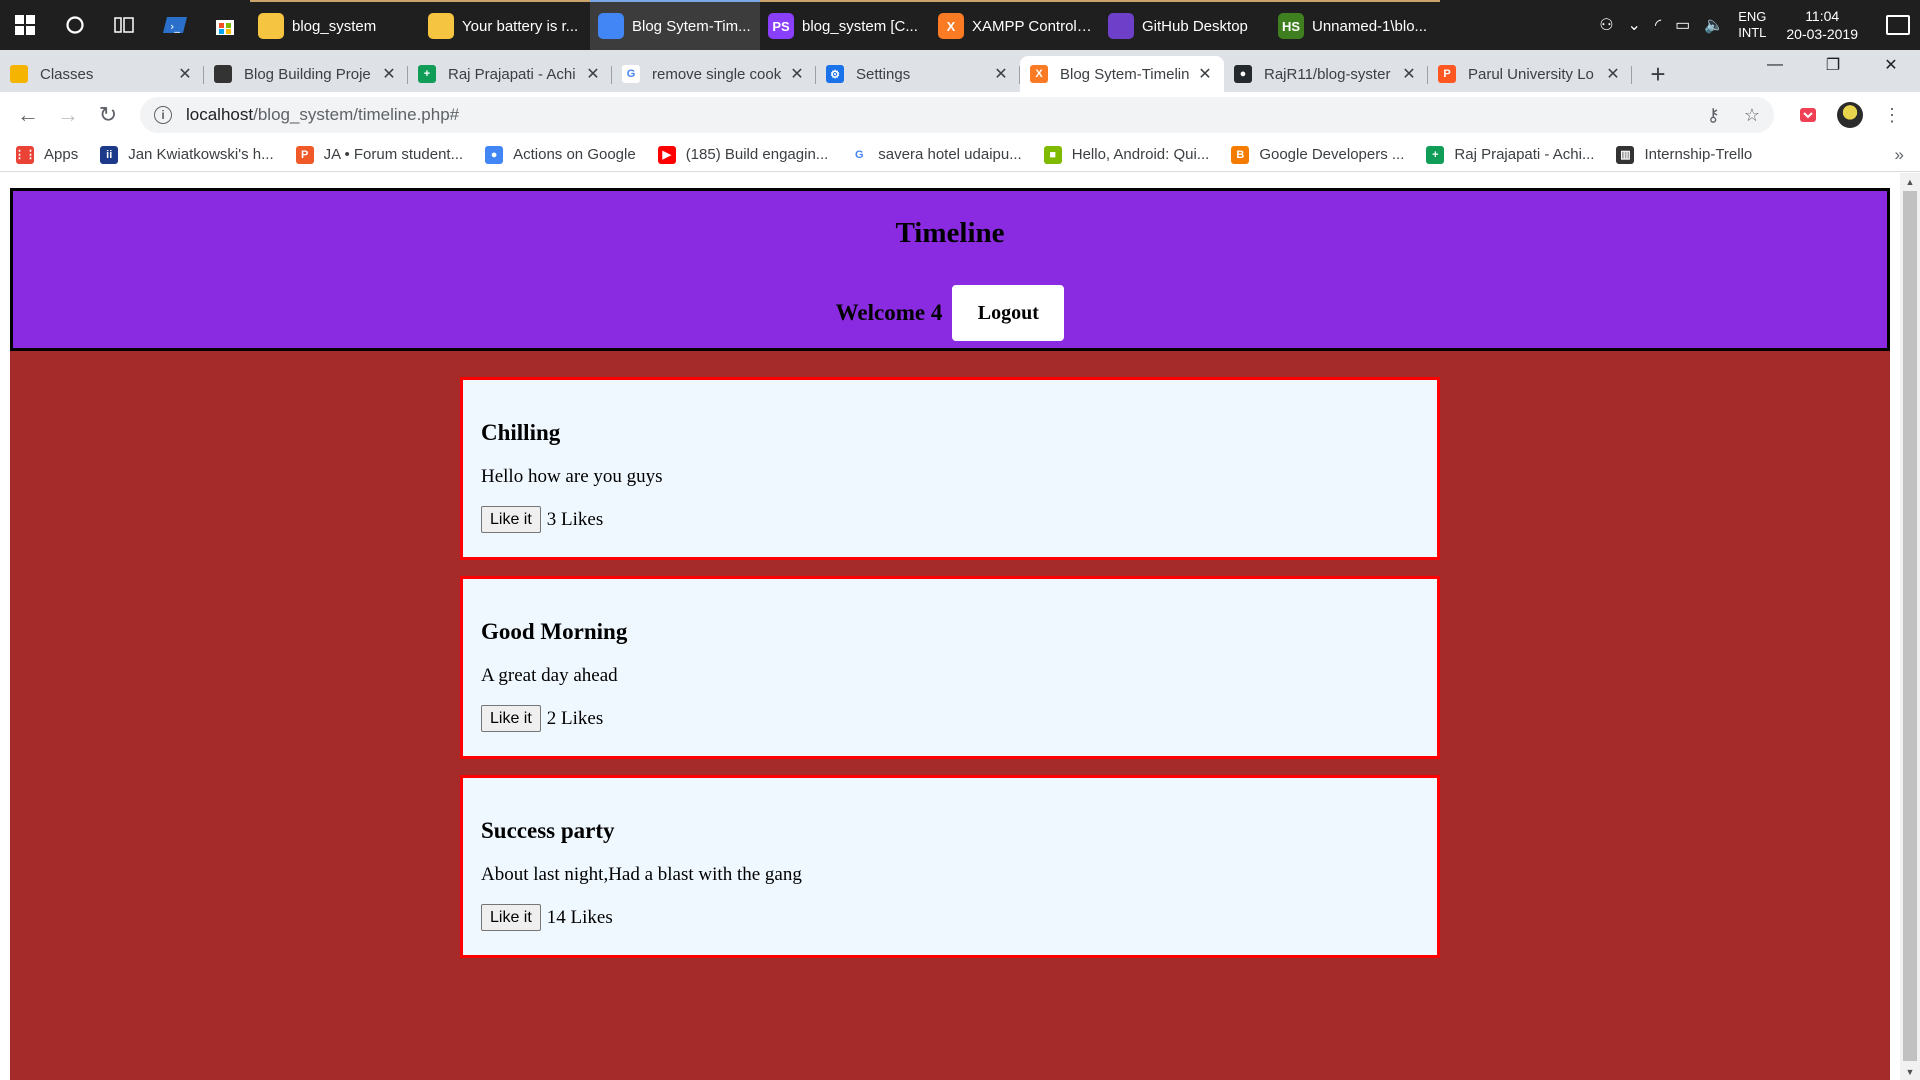 This screenshot has width=1920, height=1080. Describe the element at coordinates (25, 25) in the screenshot. I see `windows-start-icon` at that location.